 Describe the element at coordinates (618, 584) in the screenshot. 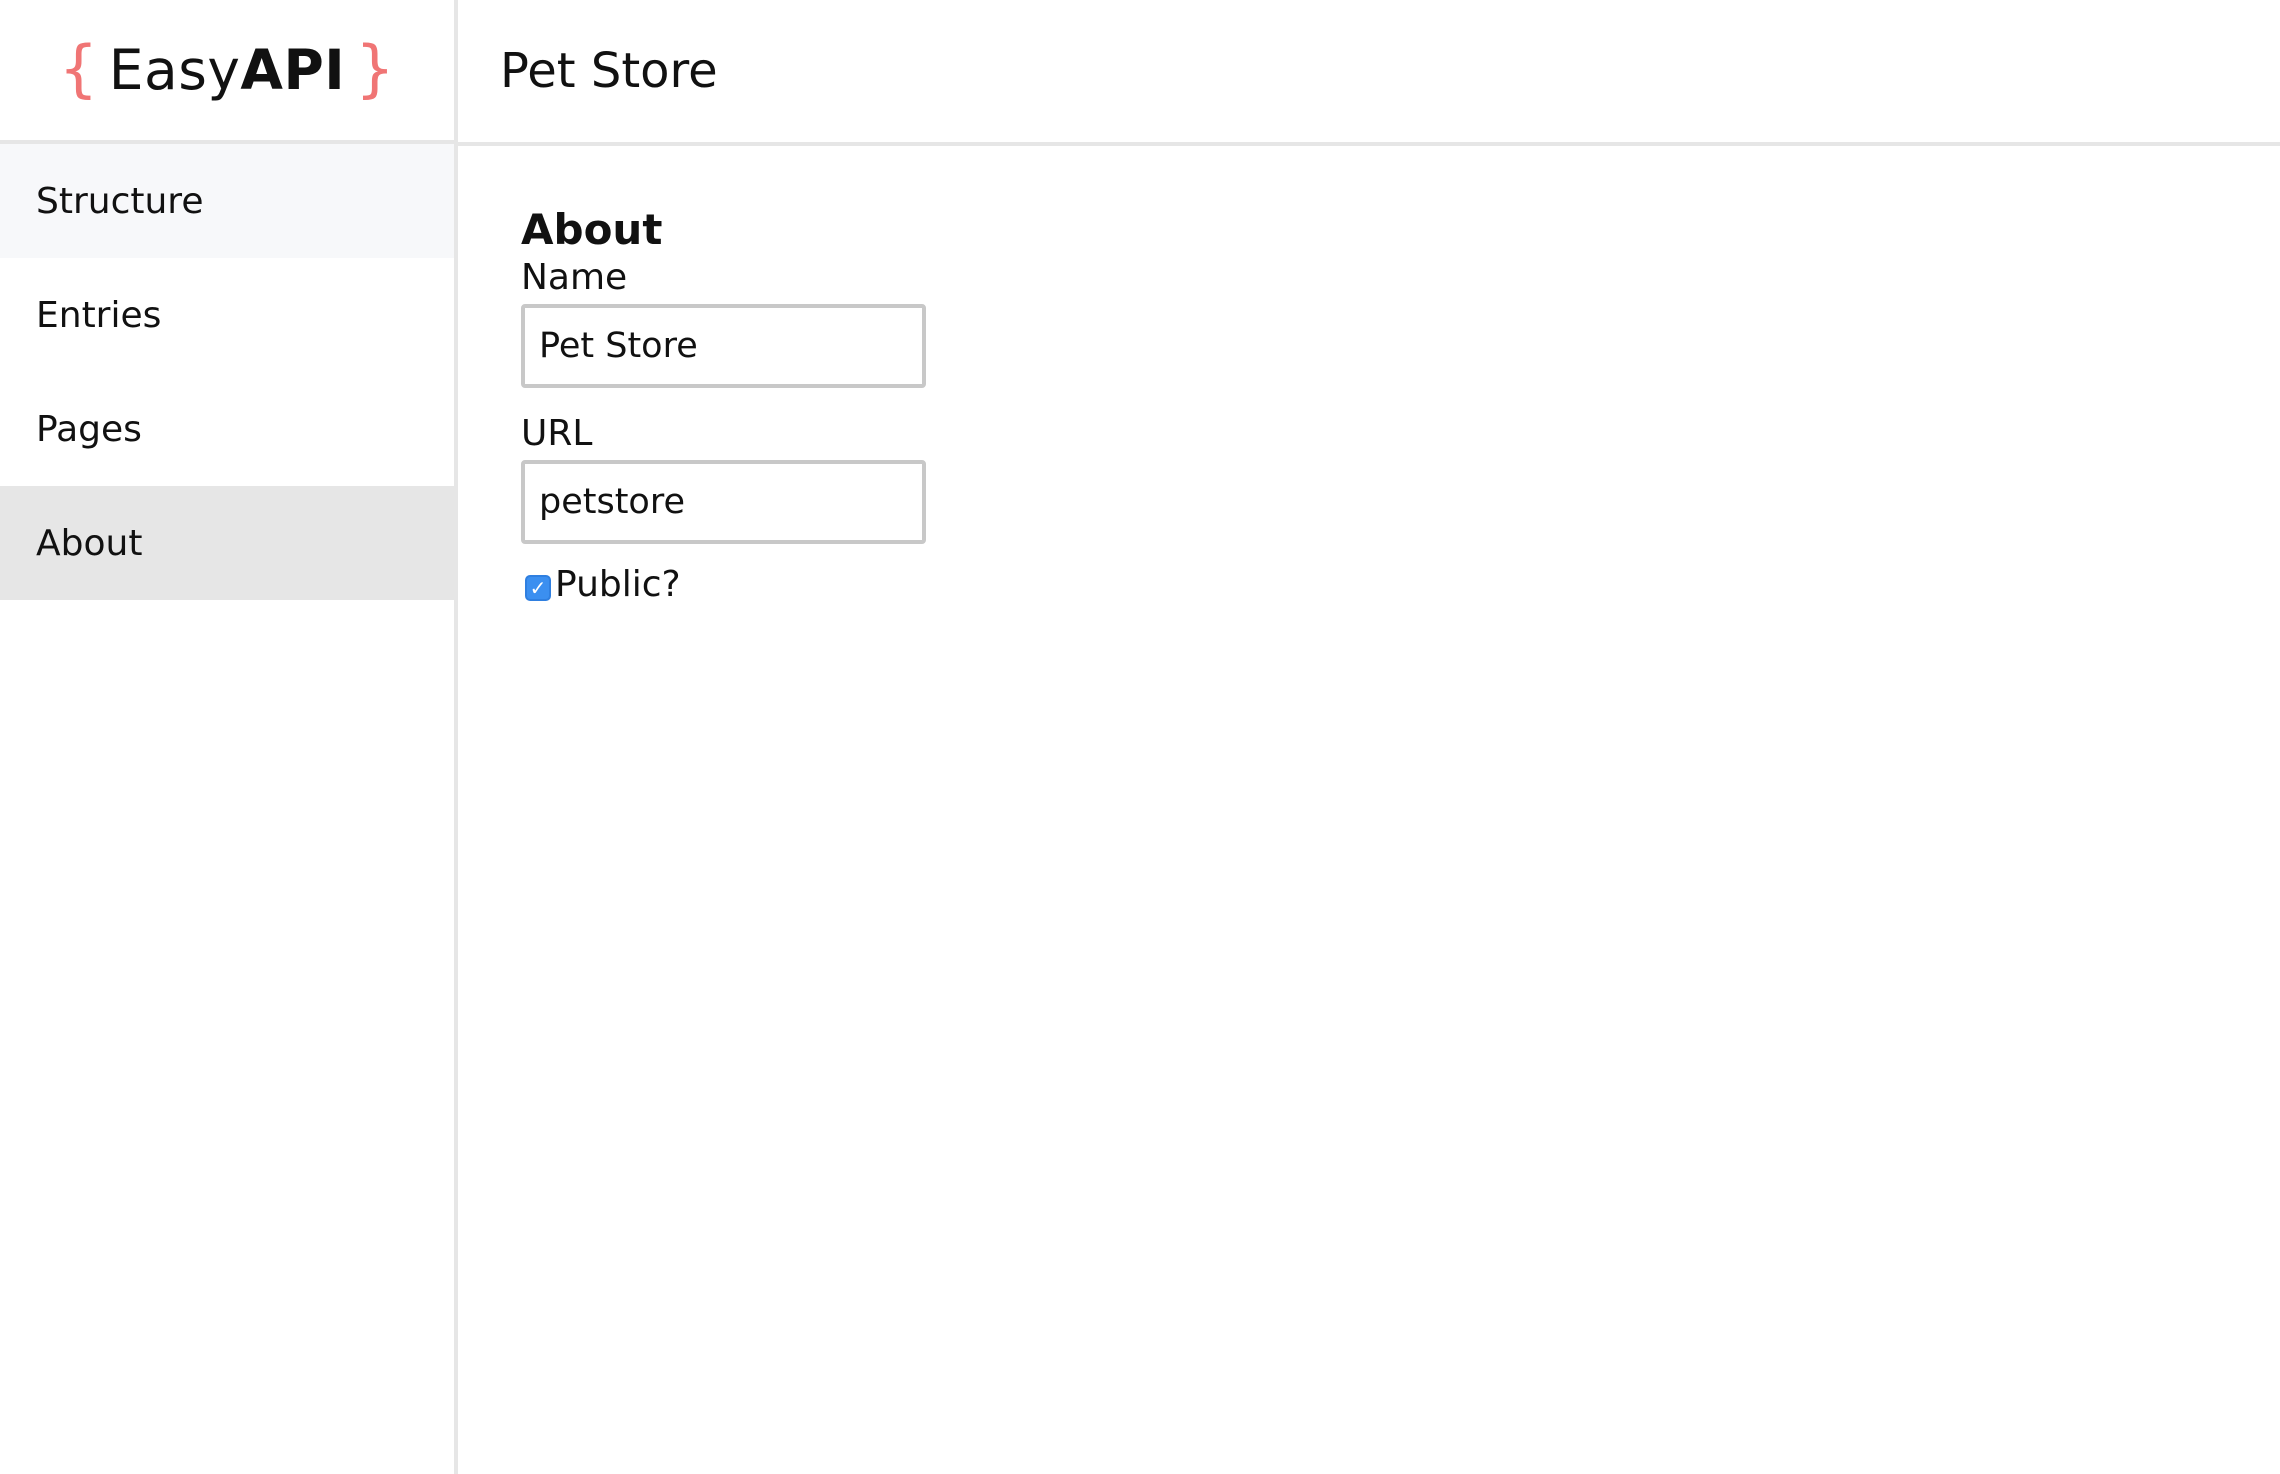

I see `public-checkbox-label: Public?` at that location.